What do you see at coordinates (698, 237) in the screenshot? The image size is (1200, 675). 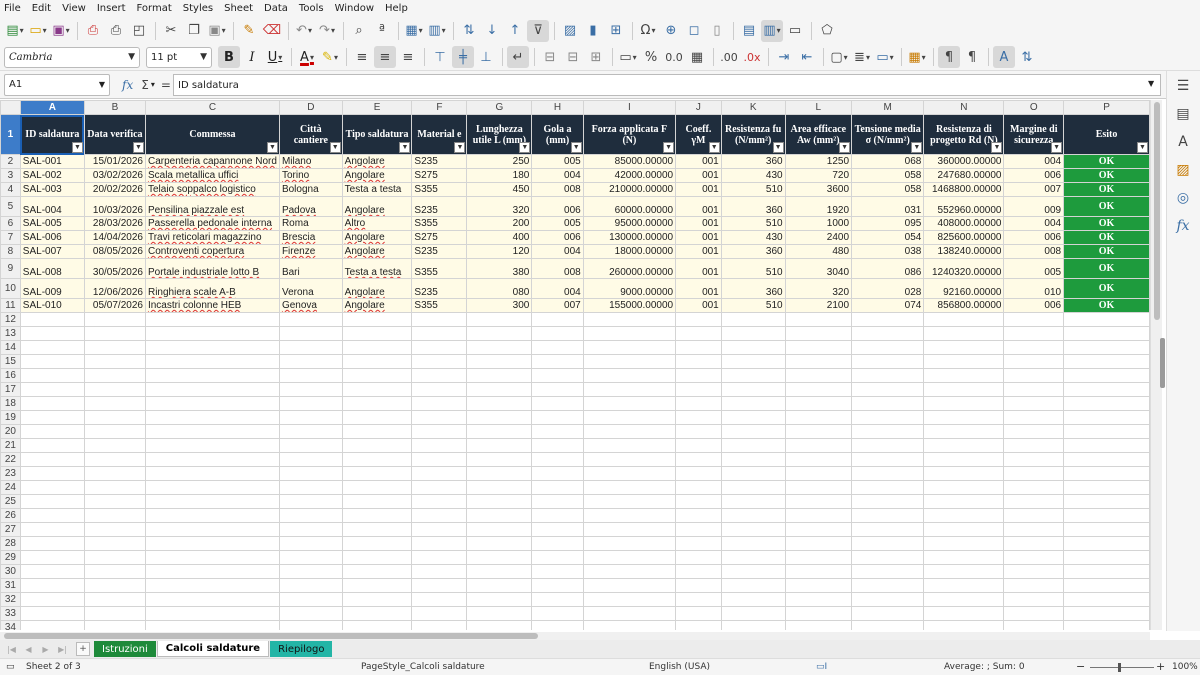 I see `data-cell: 001` at bounding box center [698, 237].